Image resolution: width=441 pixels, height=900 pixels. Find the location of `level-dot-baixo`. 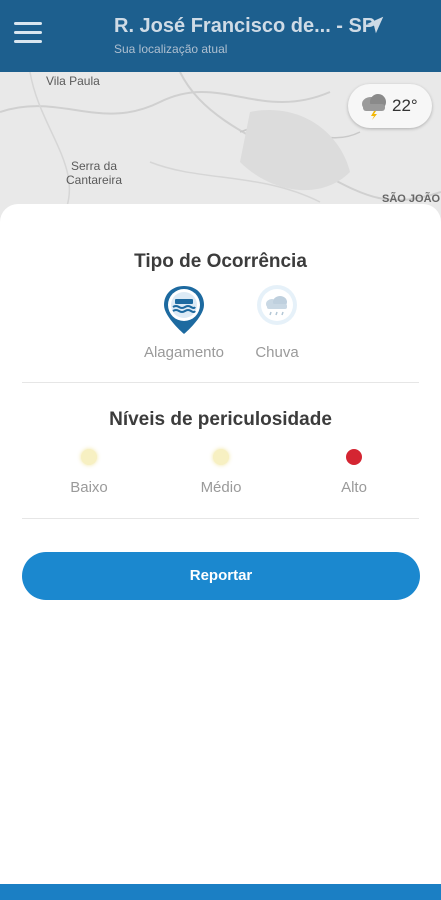

level-dot-baixo is located at coordinates (89, 457).